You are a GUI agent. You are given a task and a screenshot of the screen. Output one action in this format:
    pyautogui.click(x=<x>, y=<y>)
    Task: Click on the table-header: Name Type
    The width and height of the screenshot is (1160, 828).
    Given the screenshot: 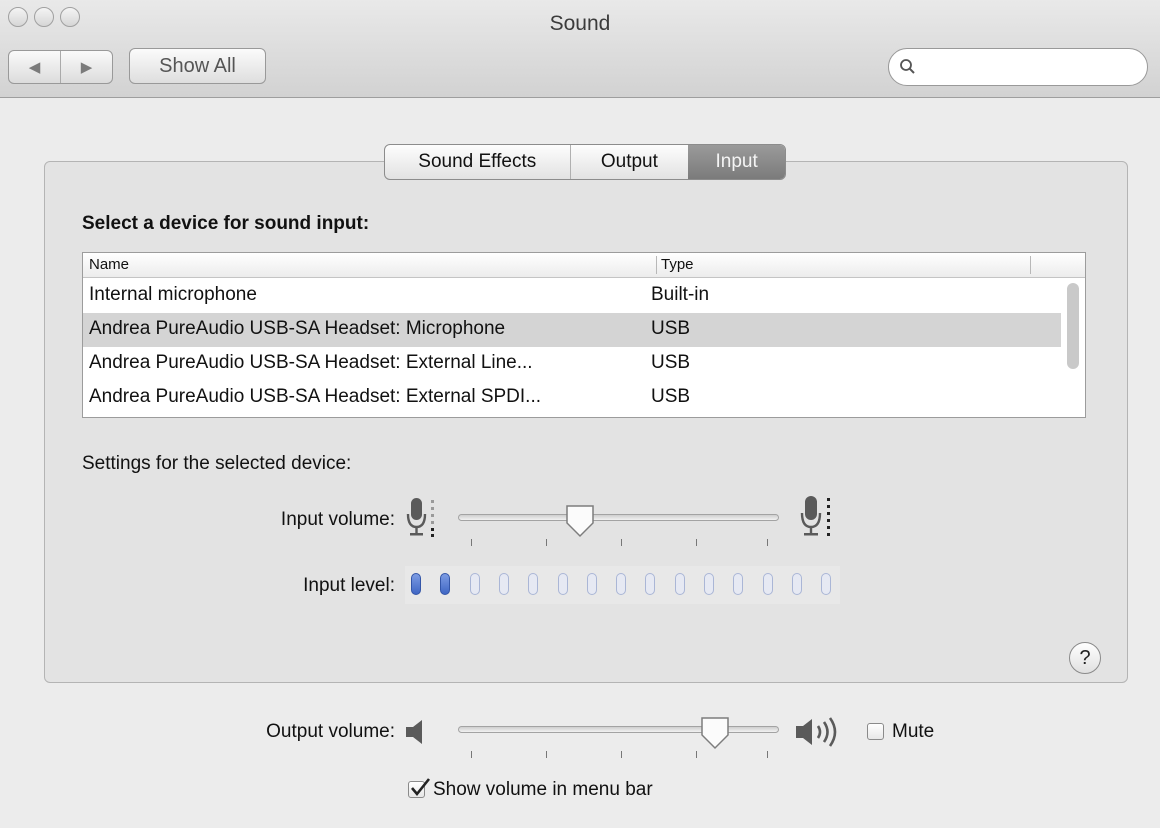 What is the action you would take?
    pyautogui.click(x=584, y=265)
    